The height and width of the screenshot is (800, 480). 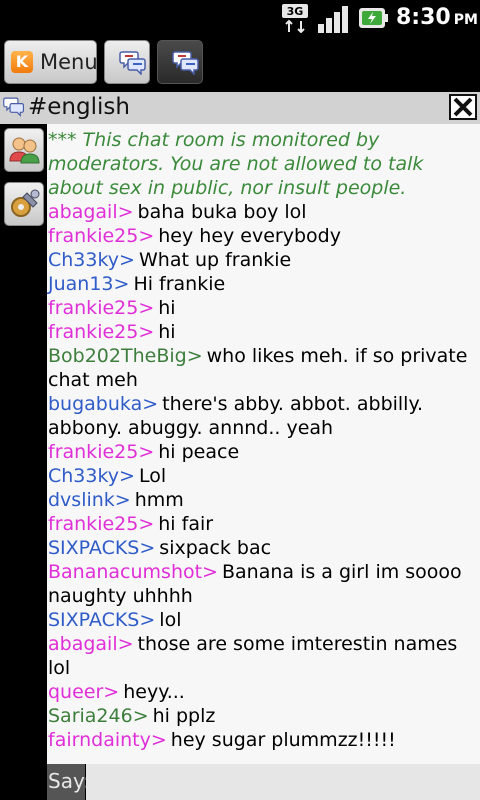 I want to click on message-nick: Juan13>, so click(x=88, y=284).